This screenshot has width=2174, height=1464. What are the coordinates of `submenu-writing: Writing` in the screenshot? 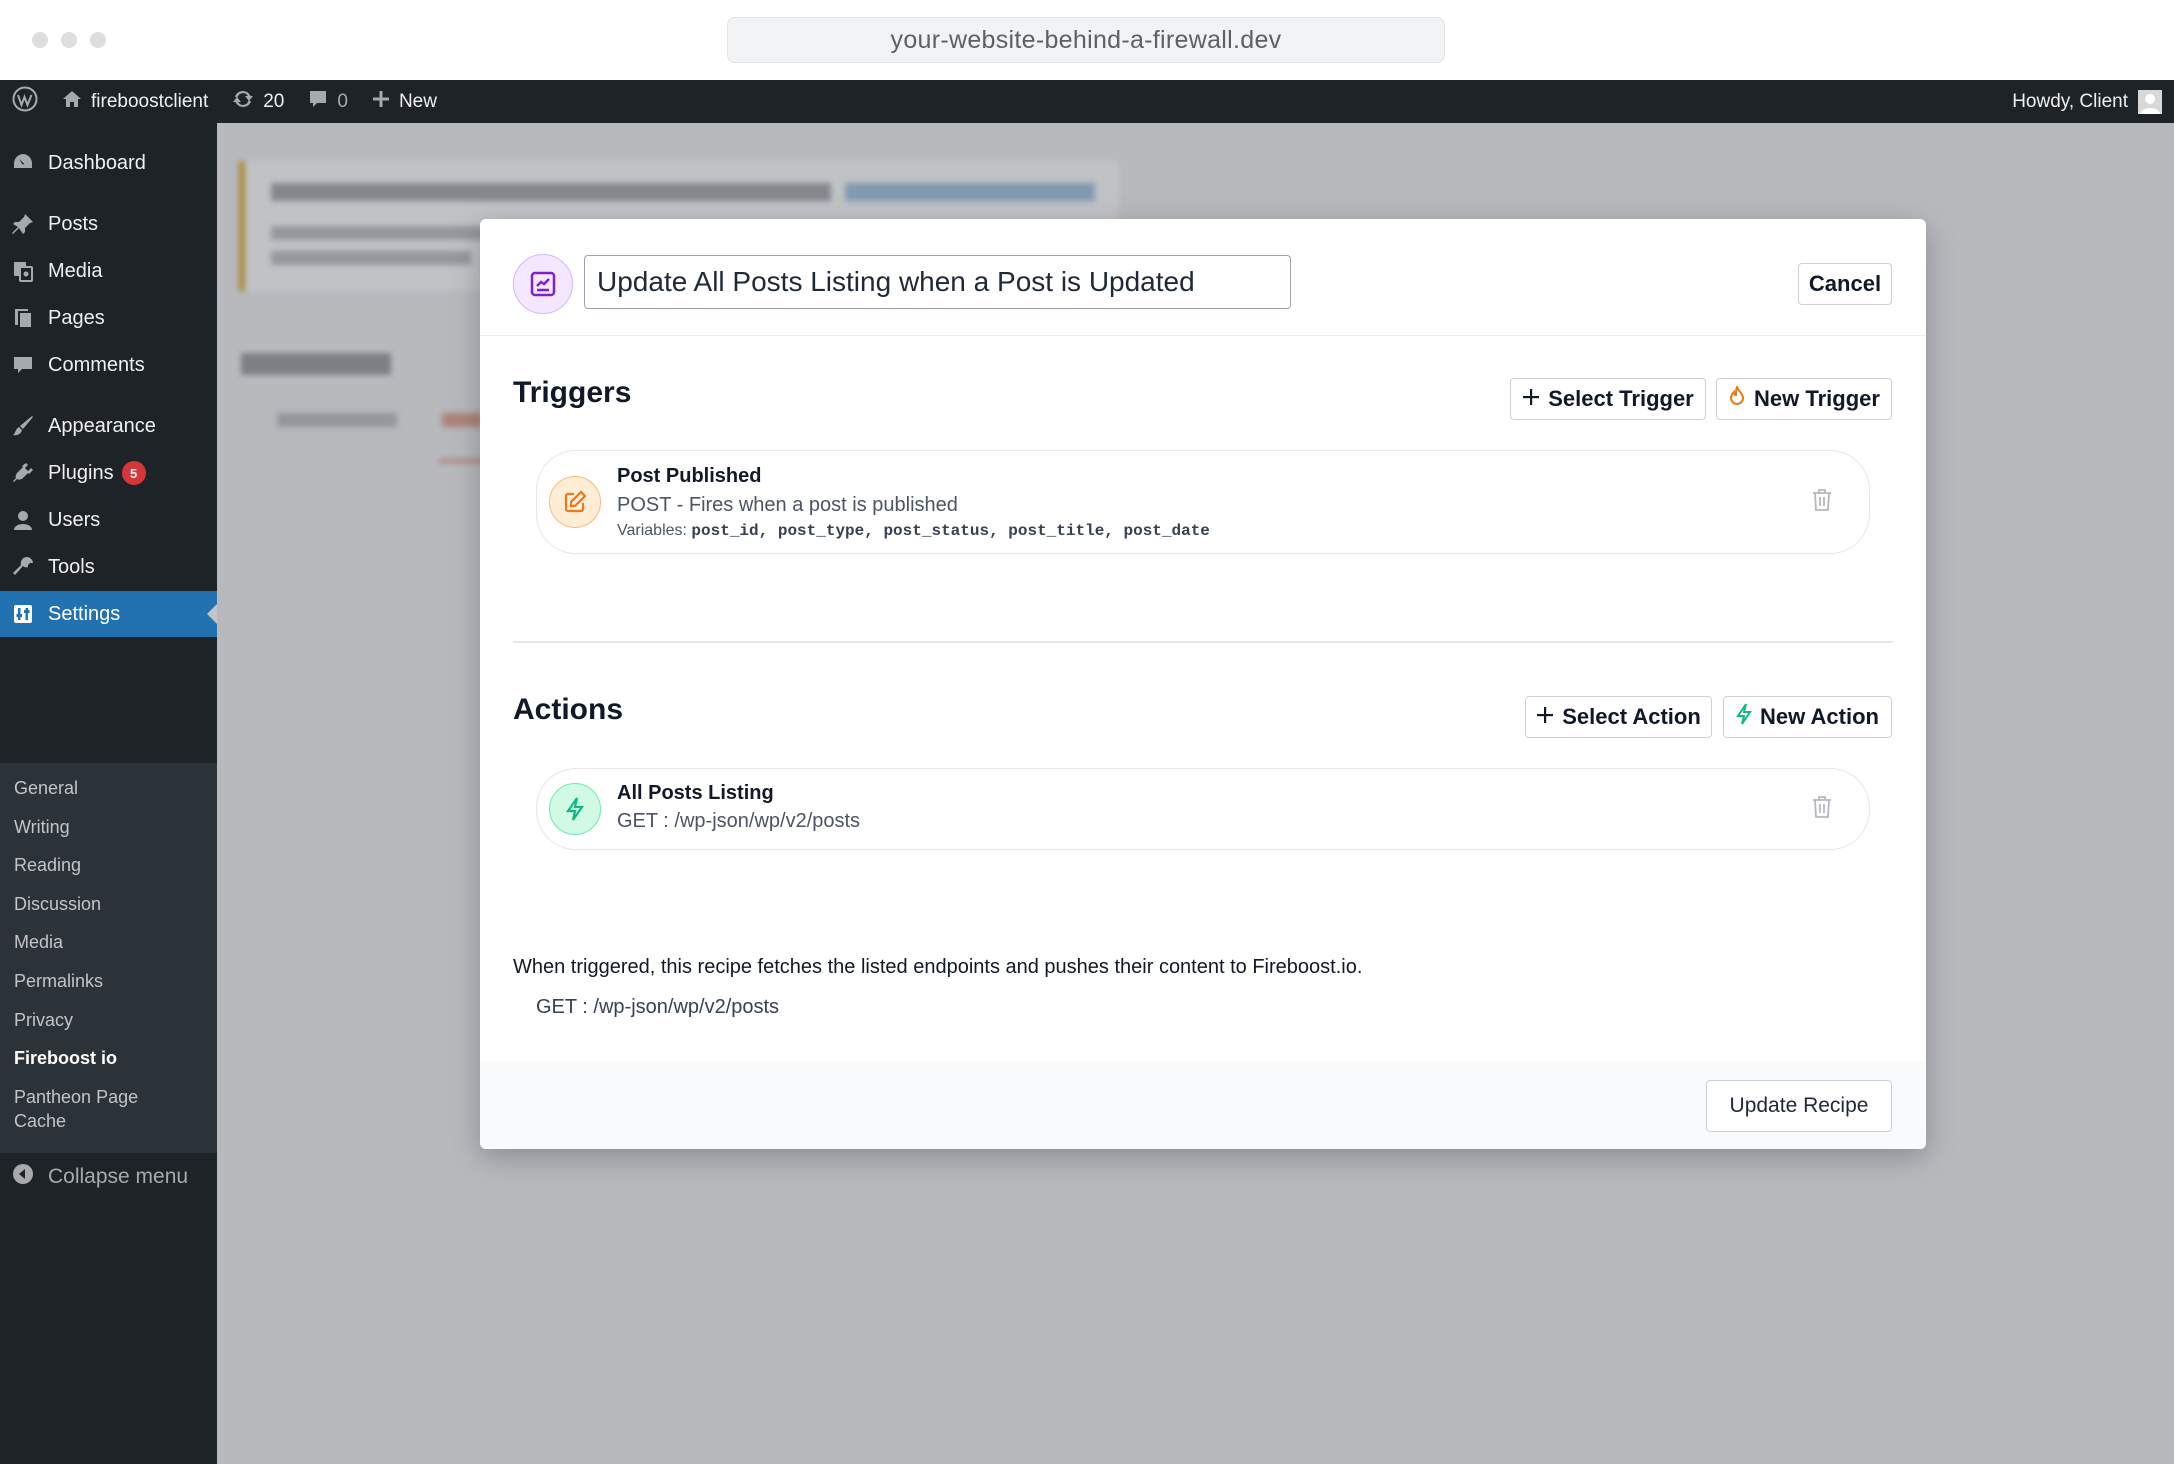 It's located at (42, 827).